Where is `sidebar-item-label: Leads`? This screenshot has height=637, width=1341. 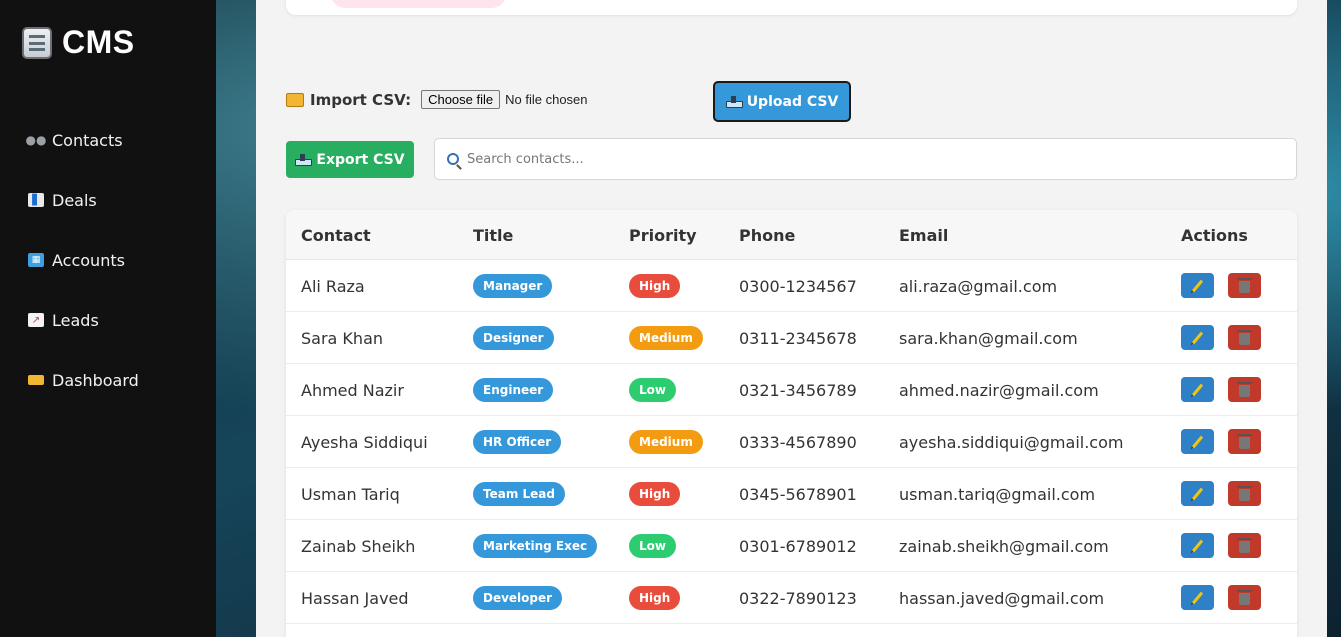 sidebar-item-label: Leads is located at coordinates (75, 320).